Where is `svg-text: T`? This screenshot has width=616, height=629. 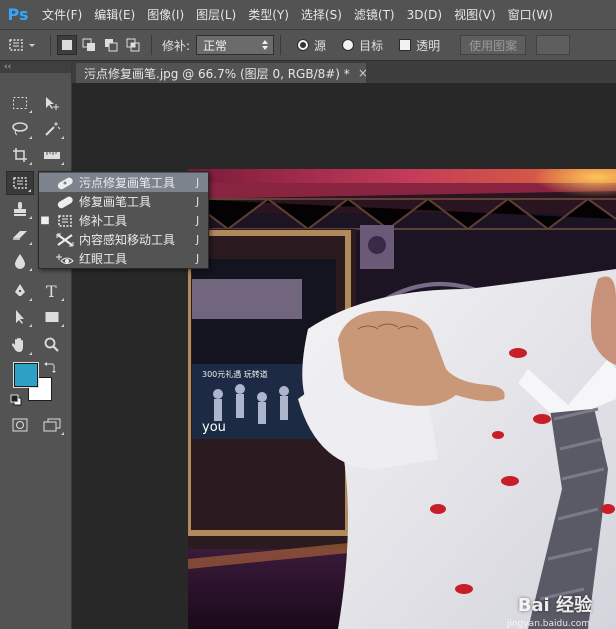
svg-text: T is located at coordinates (51, 291).